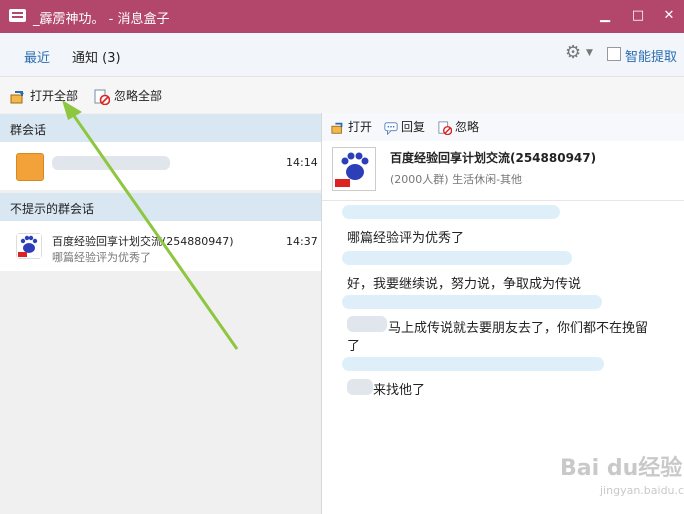  Describe the element at coordinates (150, 225) in the screenshot. I see `annotation-arrow` at that location.